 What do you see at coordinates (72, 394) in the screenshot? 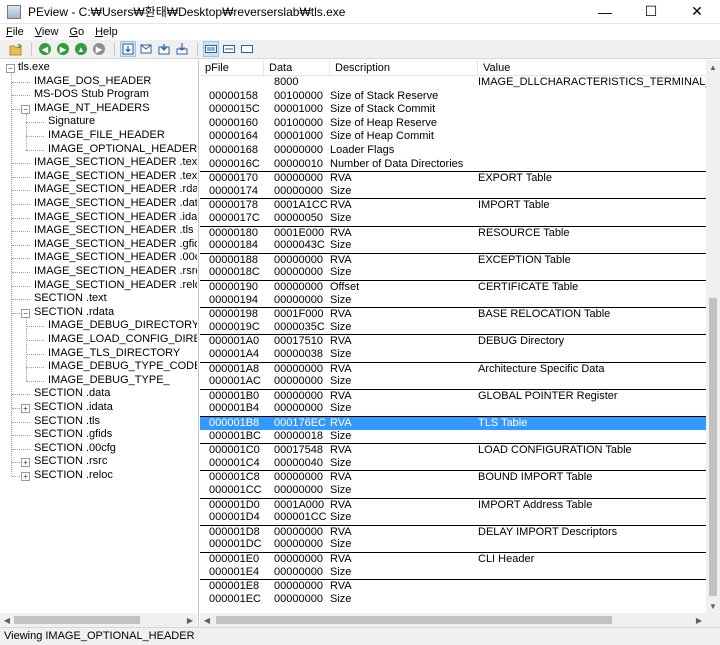
I see `tree-node: SECTION .data` at bounding box center [72, 394].